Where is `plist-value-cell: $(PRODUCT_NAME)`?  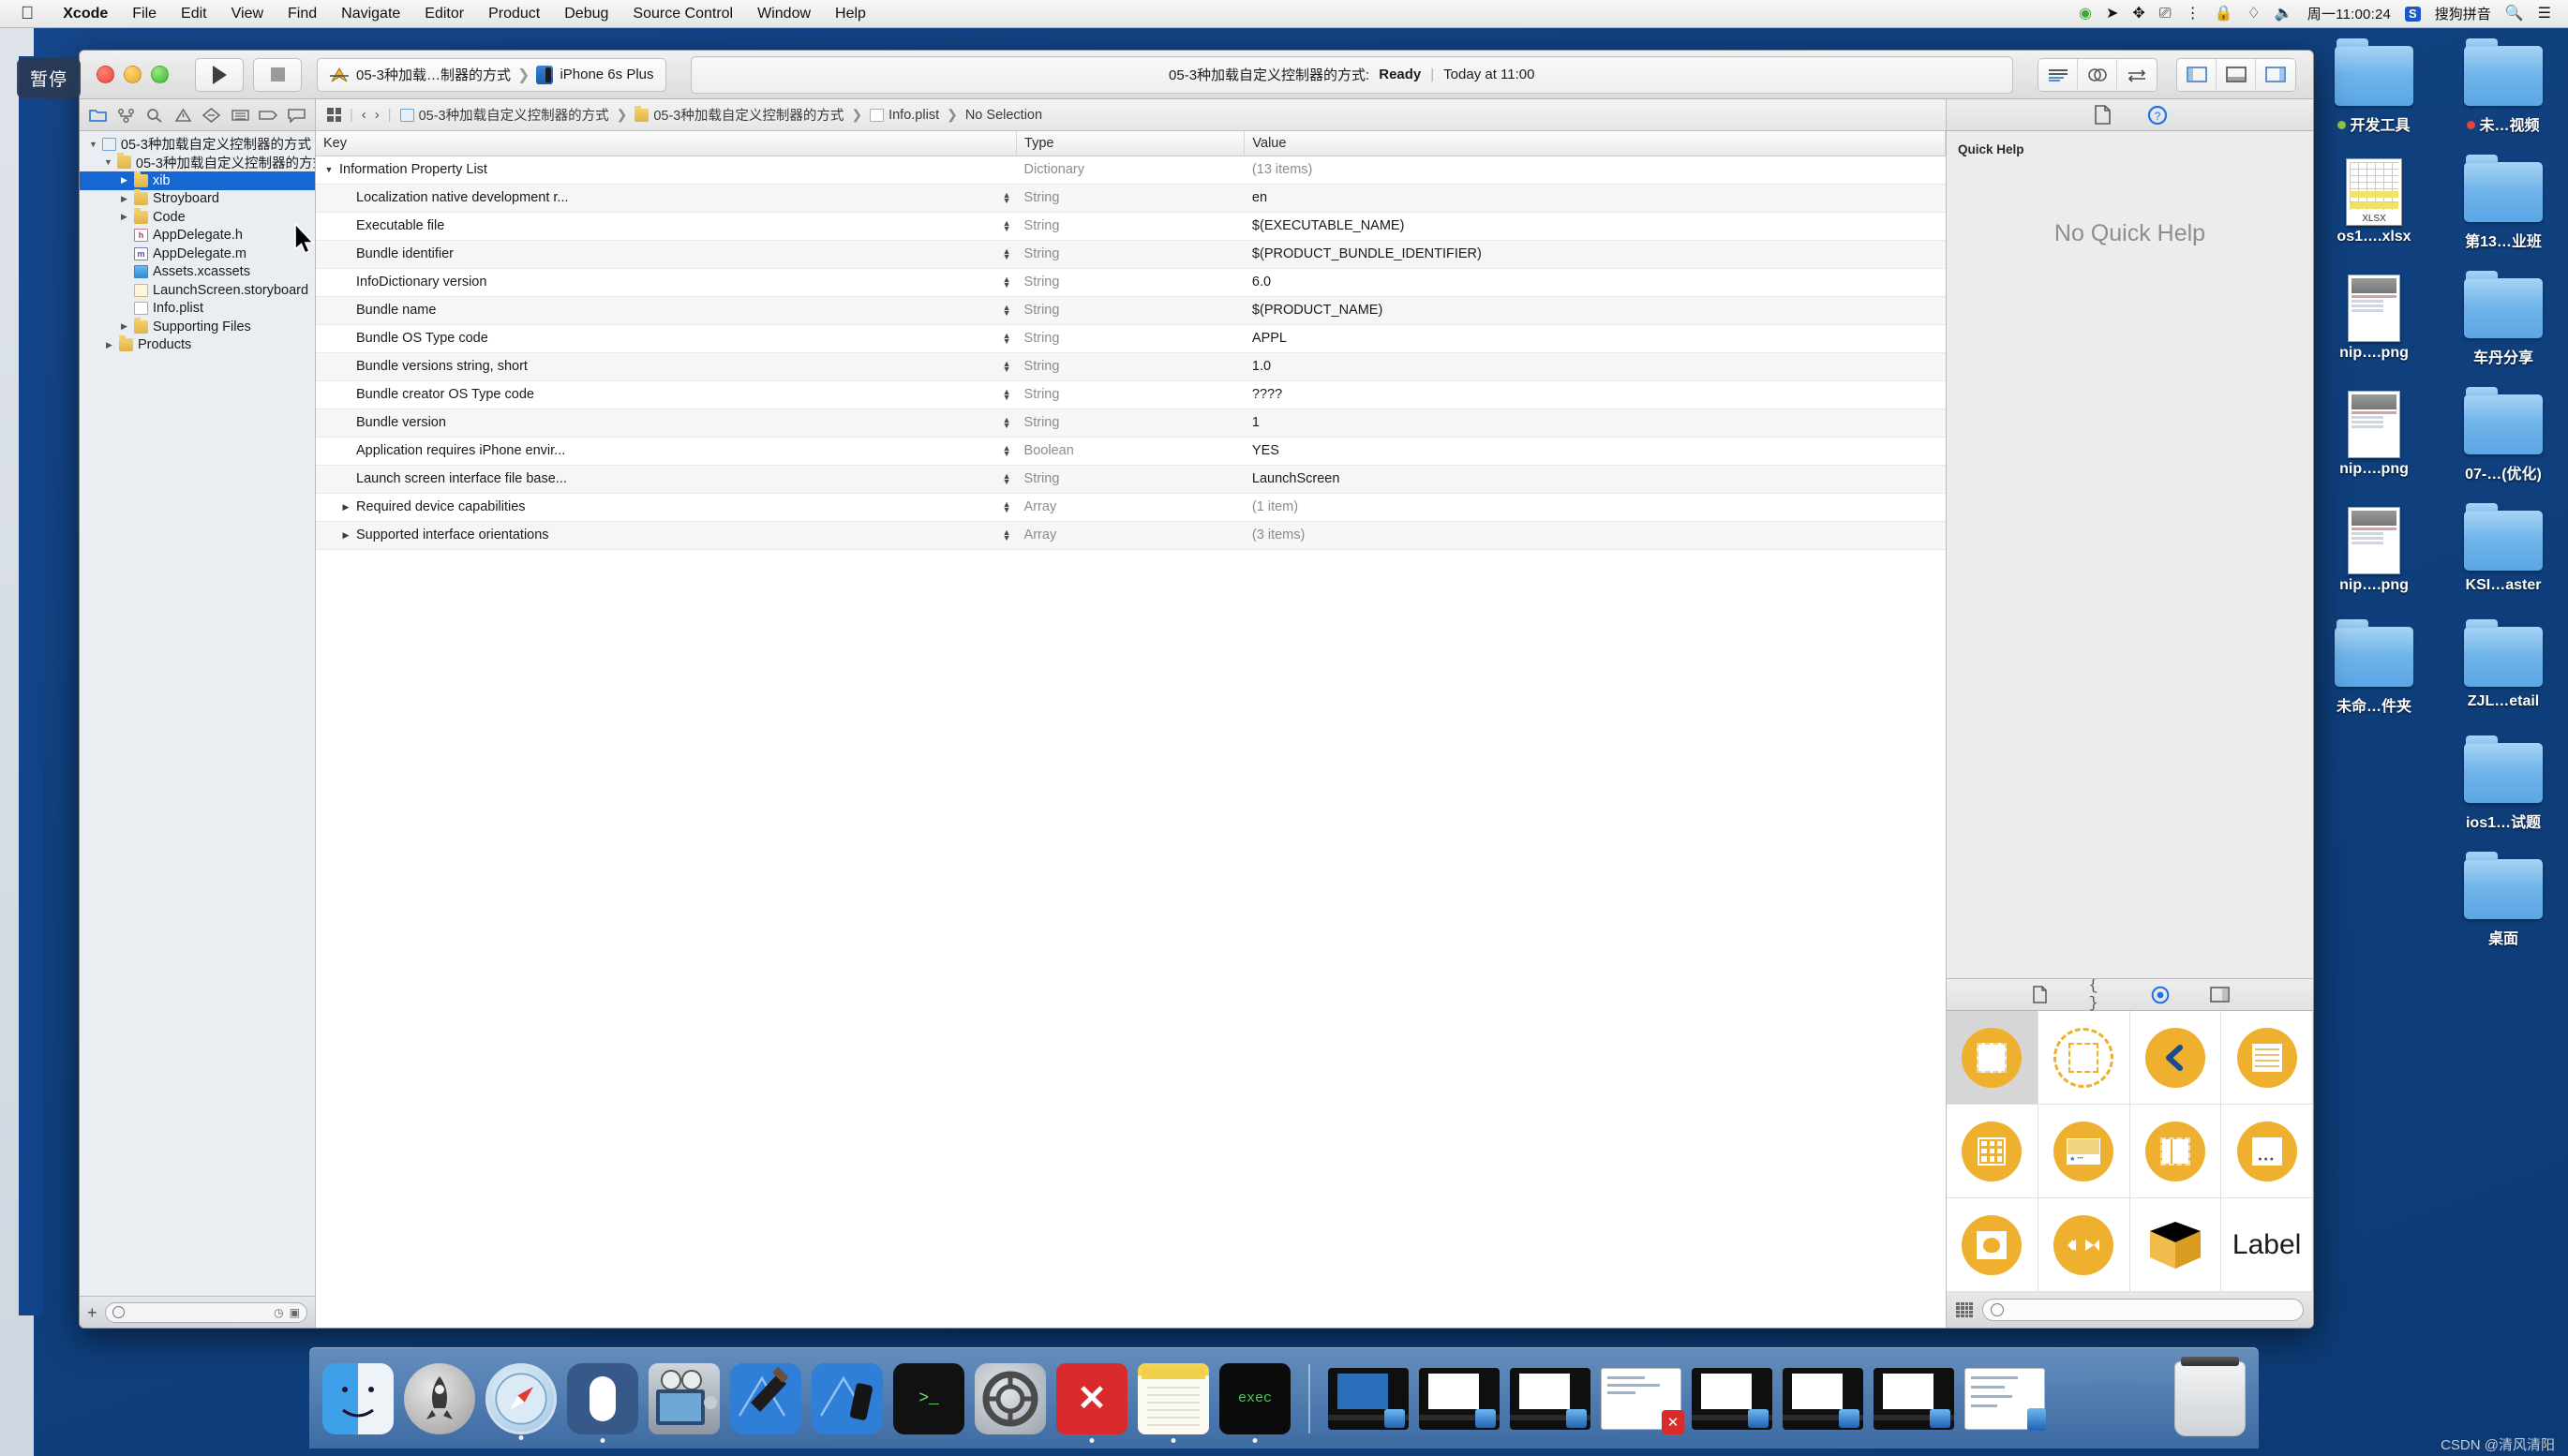
plist-value-cell: $(PRODUCT_NAME) is located at coordinates (1595, 310).